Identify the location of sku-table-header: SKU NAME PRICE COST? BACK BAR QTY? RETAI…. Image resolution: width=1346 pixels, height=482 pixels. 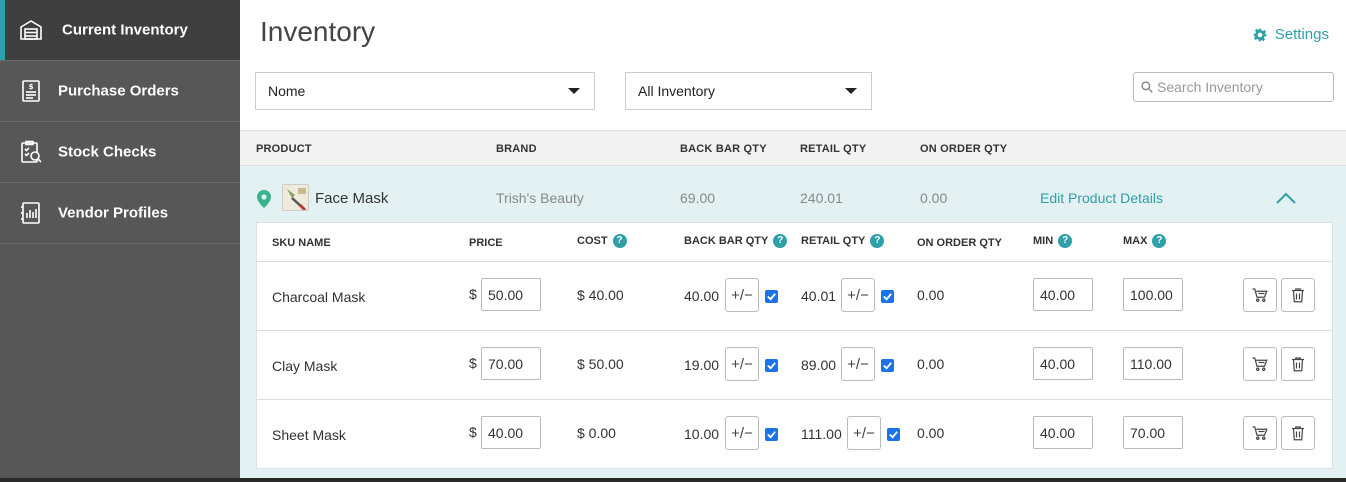
(794, 242).